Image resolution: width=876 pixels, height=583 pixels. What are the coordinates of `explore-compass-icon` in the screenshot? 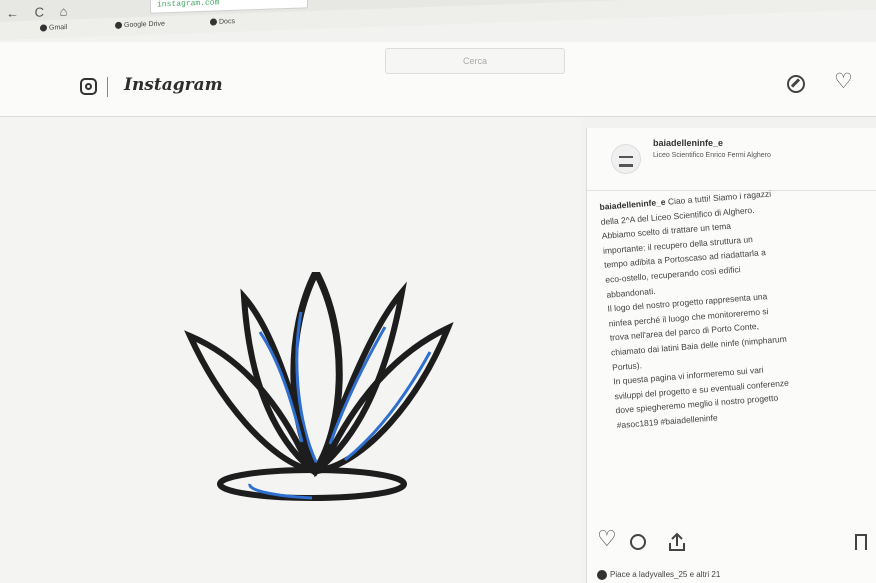 It's located at (796, 84).